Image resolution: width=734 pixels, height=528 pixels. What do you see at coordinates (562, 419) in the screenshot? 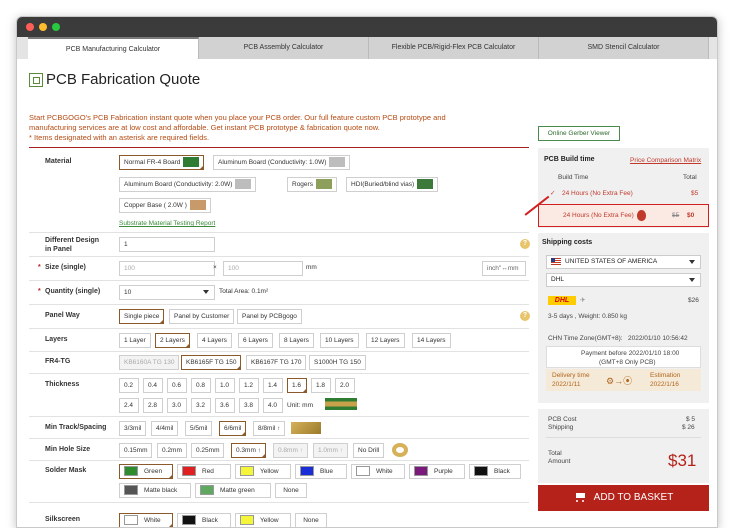
I see `pcb-cost-label: PCB Cost` at bounding box center [562, 419].